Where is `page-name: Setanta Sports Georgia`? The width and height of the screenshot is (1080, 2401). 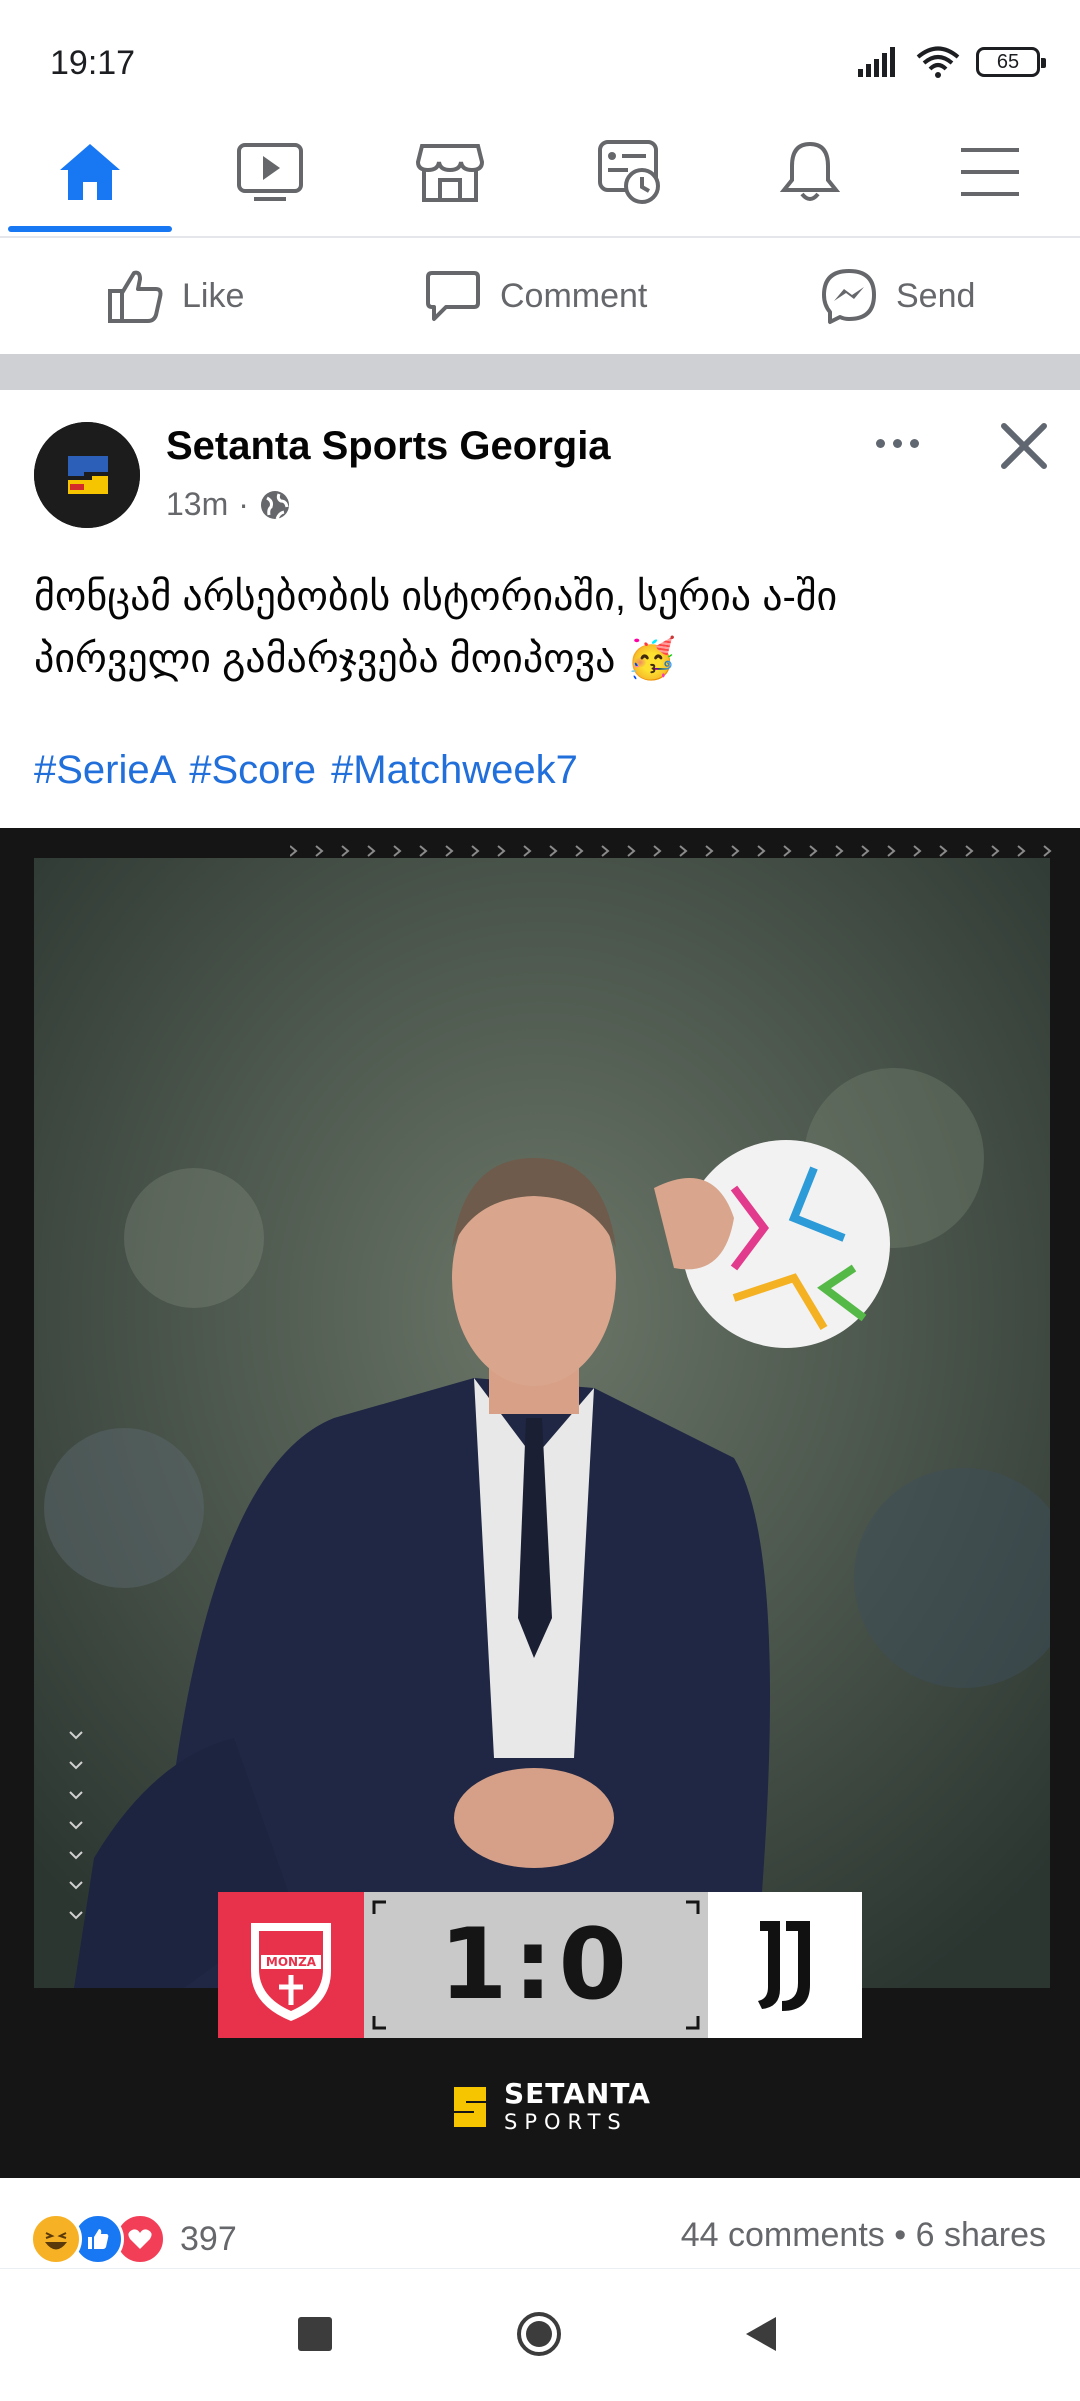 page-name: Setanta Sports Georgia is located at coordinates (388, 446).